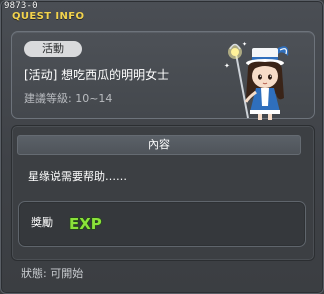  What do you see at coordinates (48, 16) in the screenshot?
I see `window-title: QUEST INFO` at bounding box center [48, 16].